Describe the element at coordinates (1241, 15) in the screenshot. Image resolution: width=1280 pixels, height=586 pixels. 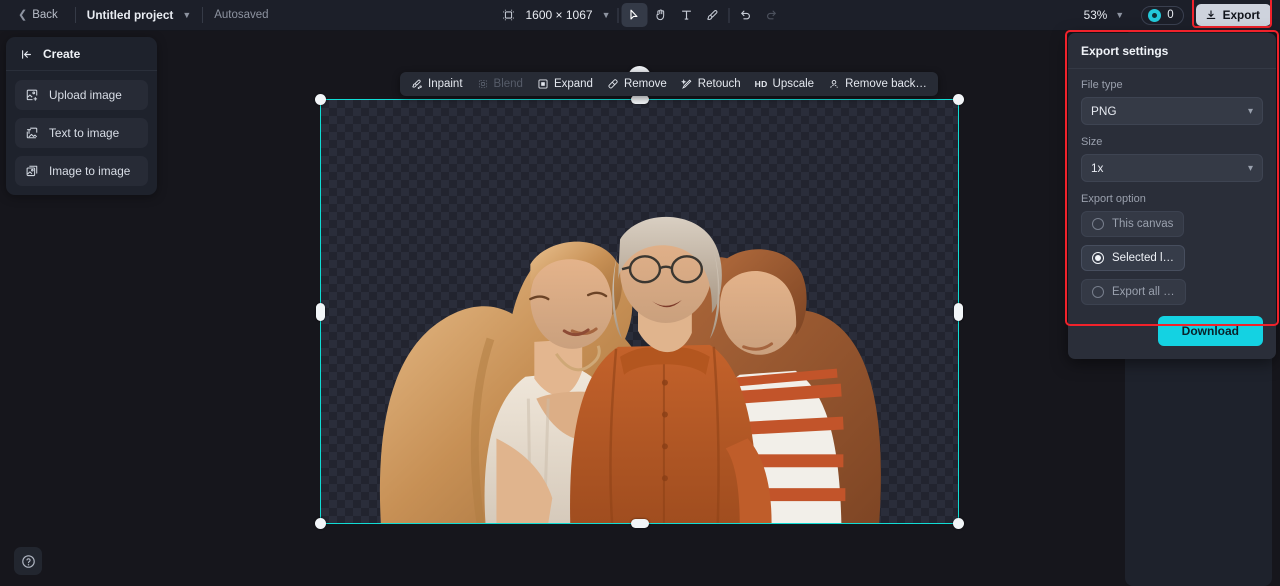
I see `export-button-label: Export` at that location.